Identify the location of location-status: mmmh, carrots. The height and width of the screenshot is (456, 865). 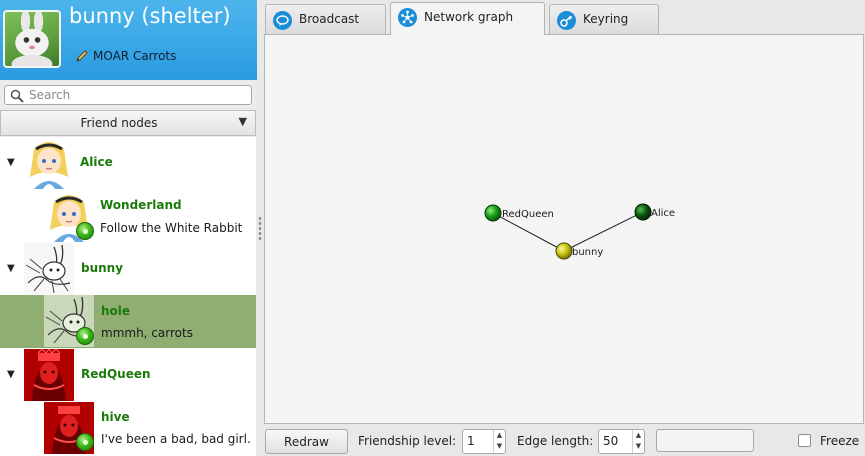
(147, 333).